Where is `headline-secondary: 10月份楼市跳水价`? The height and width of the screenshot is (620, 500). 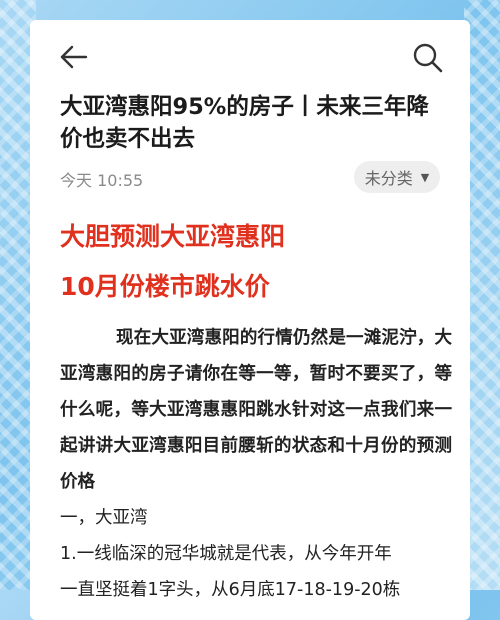 headline-secondary: 10月份楼市跳水价 is located at coordinates (165, 286).